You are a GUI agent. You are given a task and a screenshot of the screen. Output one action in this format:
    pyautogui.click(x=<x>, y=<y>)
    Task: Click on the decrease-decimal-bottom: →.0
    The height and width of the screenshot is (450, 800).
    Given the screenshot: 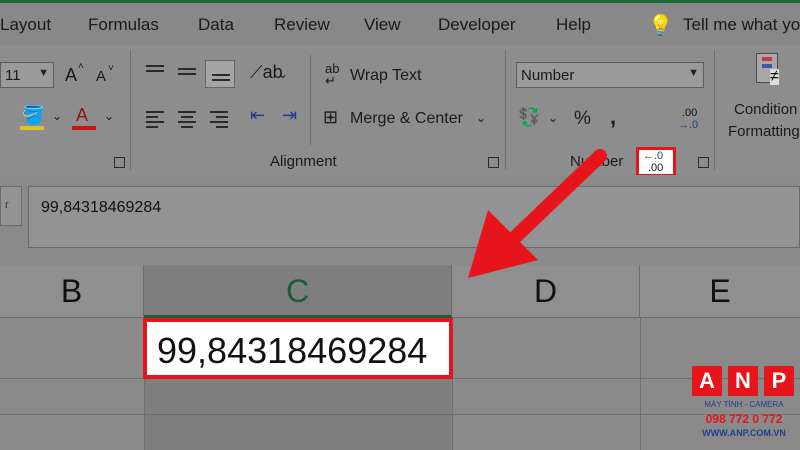 What is the action you would take?
    pyautogui.click(x=688, y=125)
    